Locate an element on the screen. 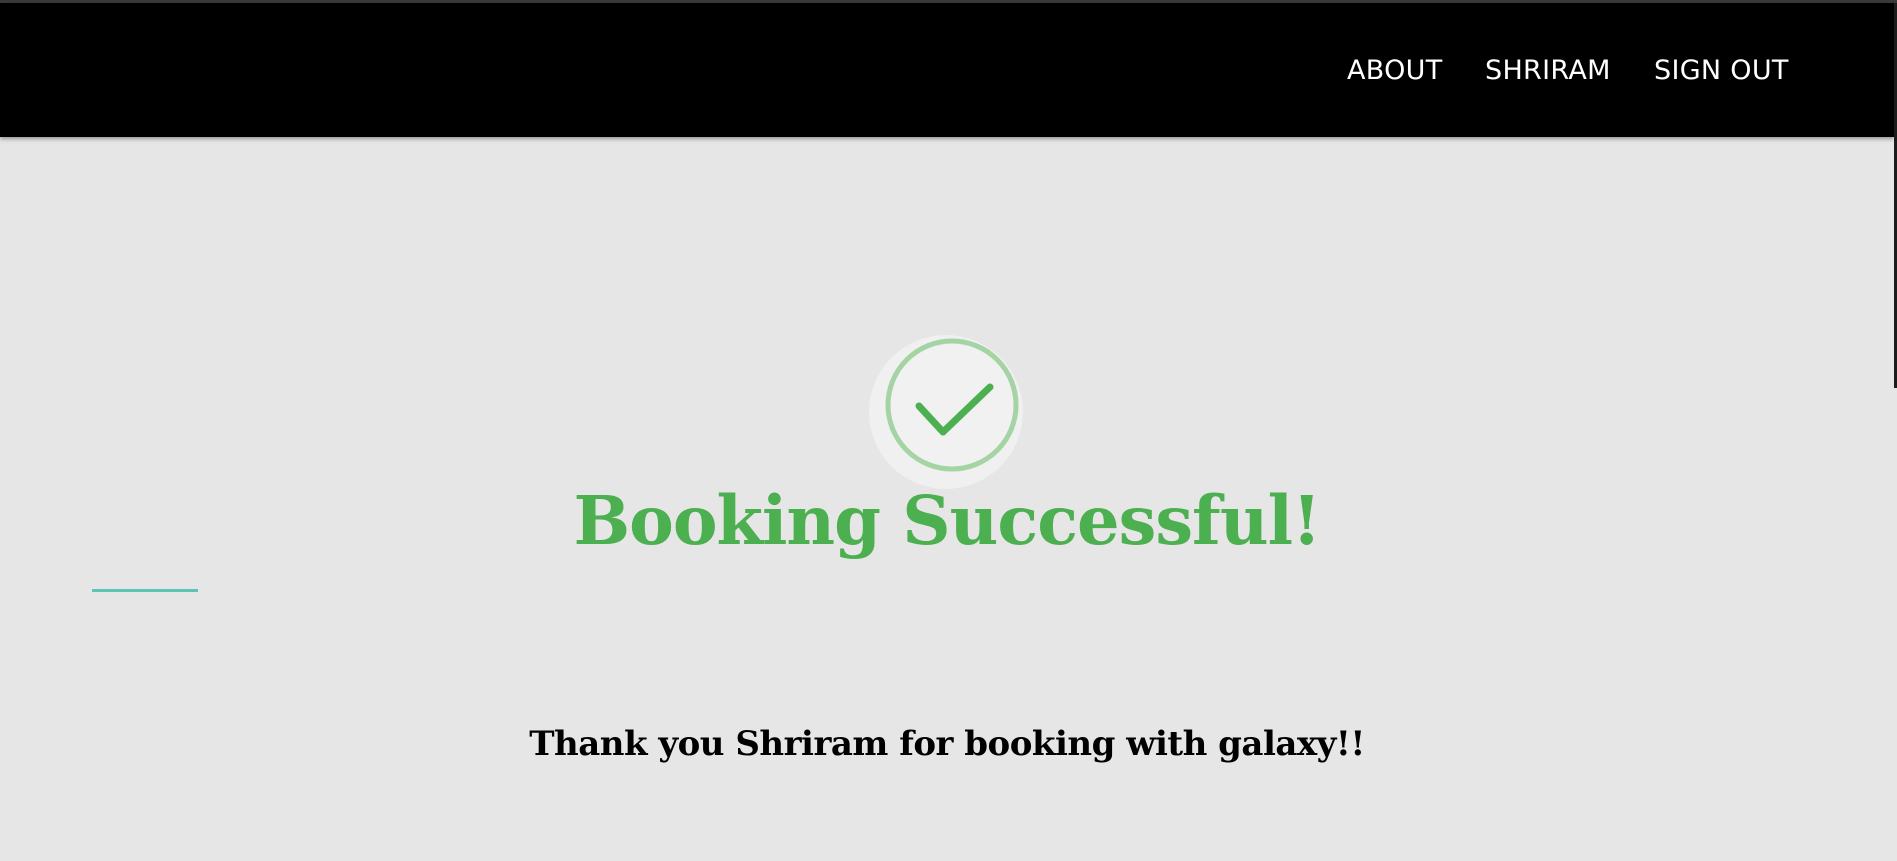 This screenshot has width=1897, height=861. nav-user-link: SHRIRAM is located at coordinates (1548, 70).